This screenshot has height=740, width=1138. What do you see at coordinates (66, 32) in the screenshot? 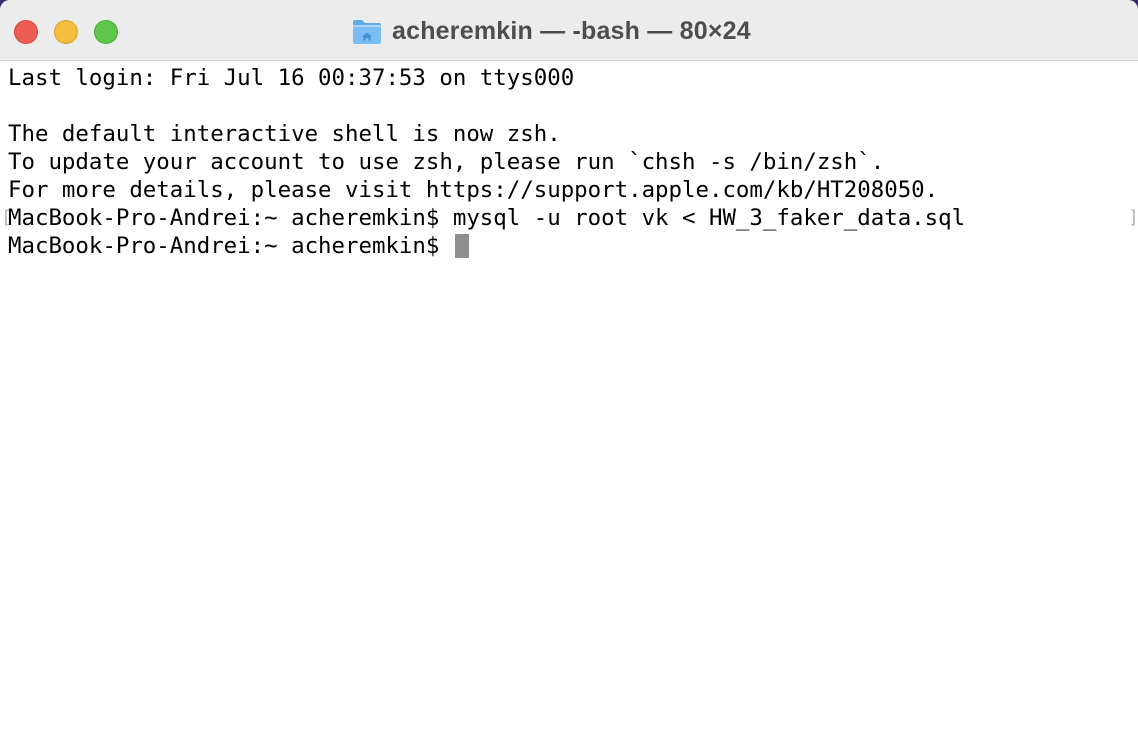
I see `minimize-button` at bounding box center [66, 32].